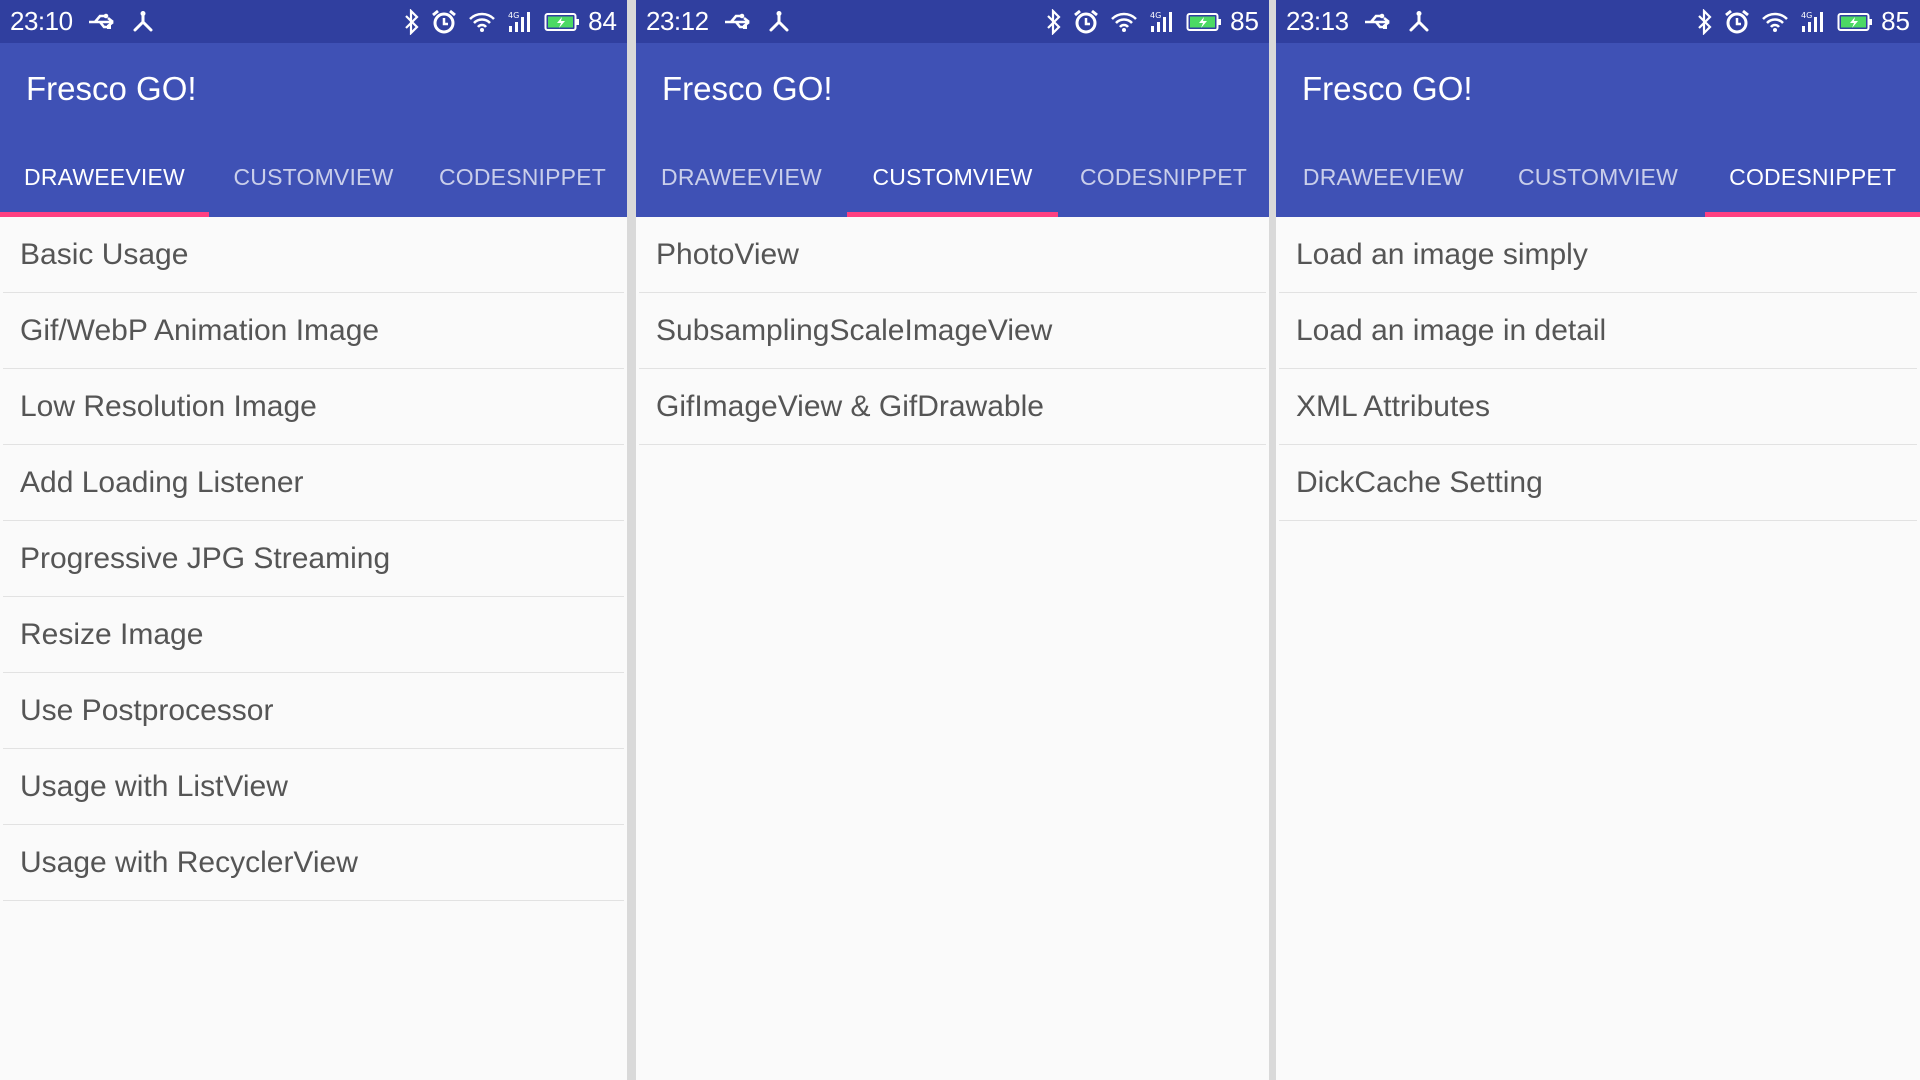 This screenshot has height=1080, width=1920. Describe the element at coordinates (952, 255) in the screenshot. I see `list-item: PhotoView` at that location.